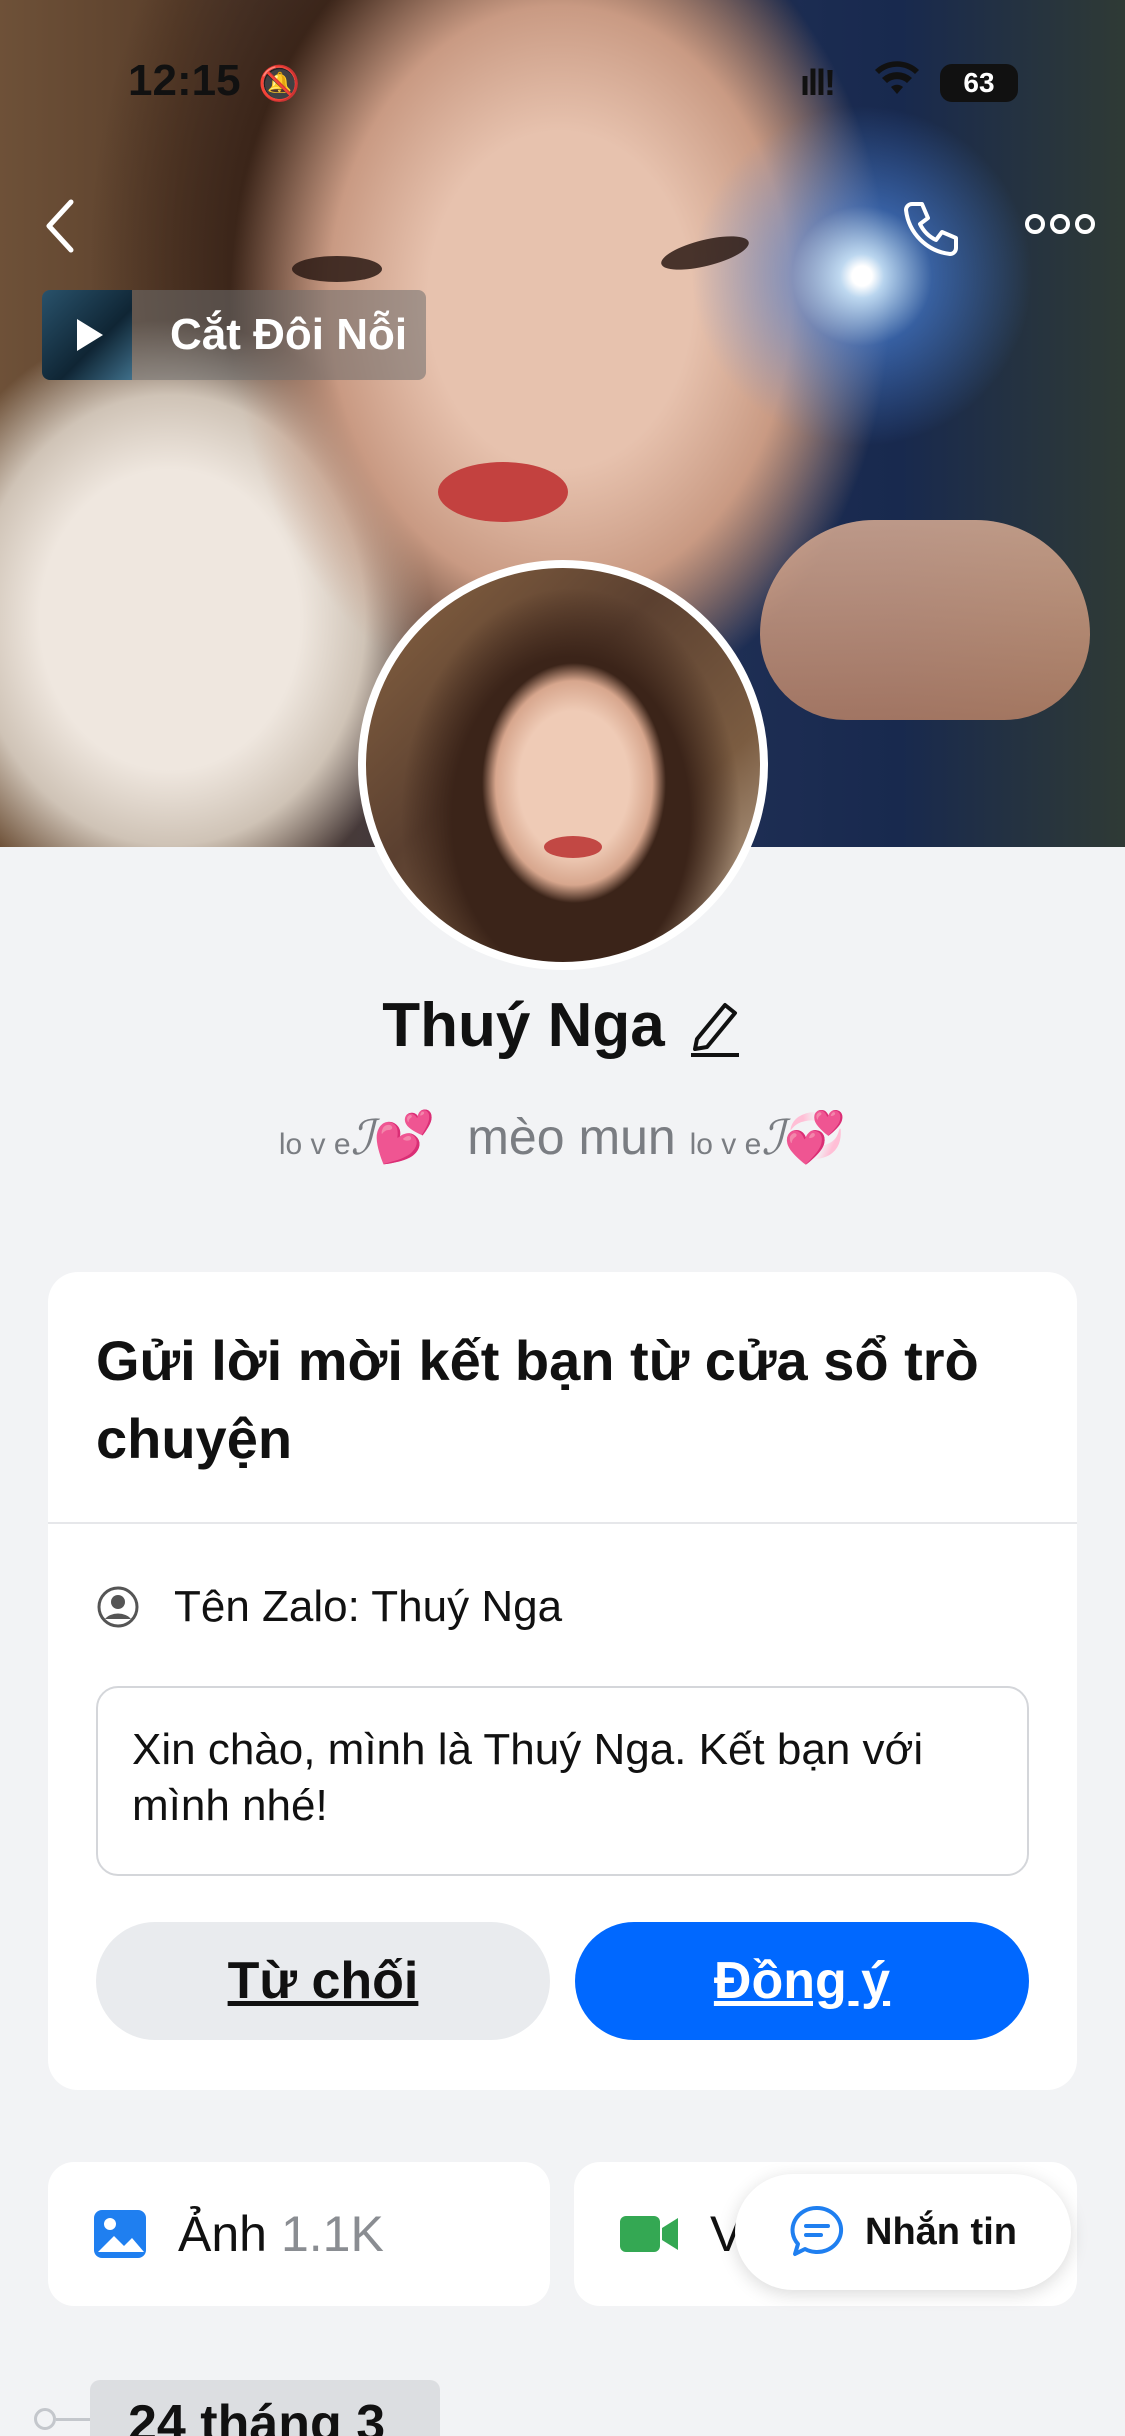  Describe the element at coordinates (562, 86) in the screenshot. I see `status-bar: 12:15 🔕 ıll! 63` at that location.